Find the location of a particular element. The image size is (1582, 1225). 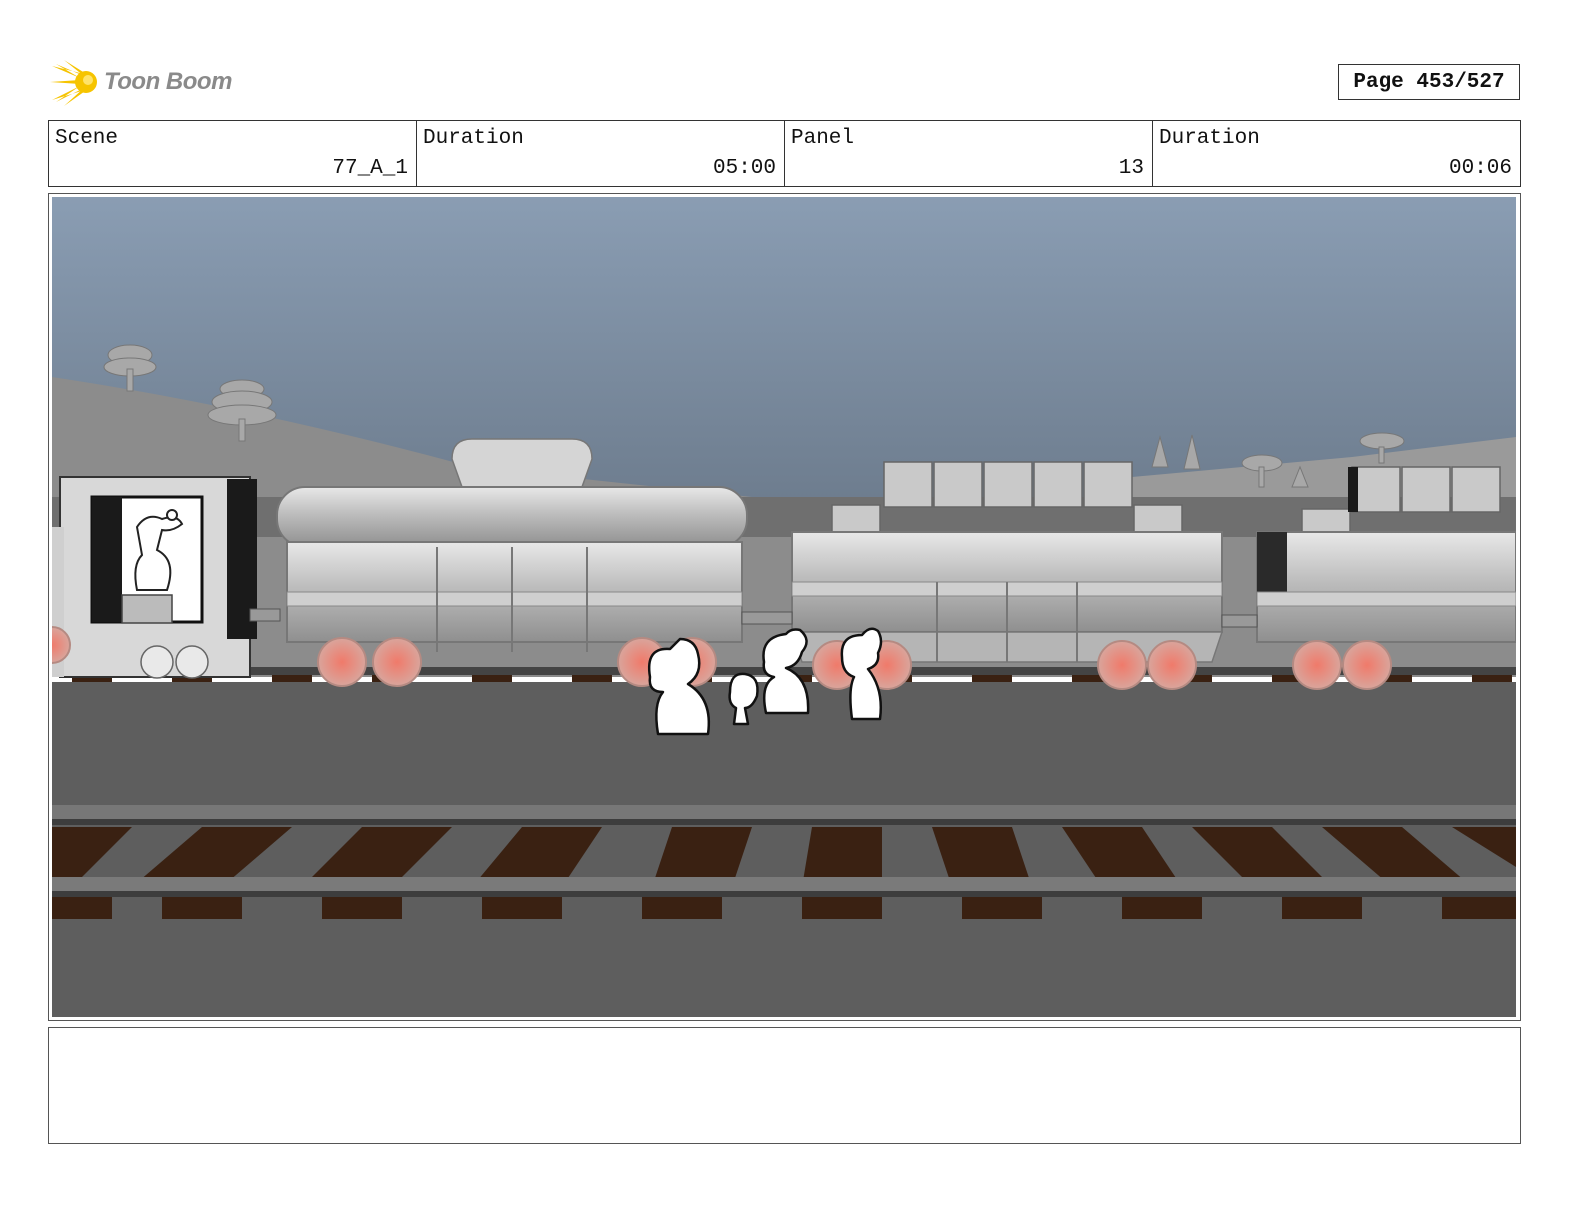

scene-value: 77_A_1 is located at coordinates (370, 168).